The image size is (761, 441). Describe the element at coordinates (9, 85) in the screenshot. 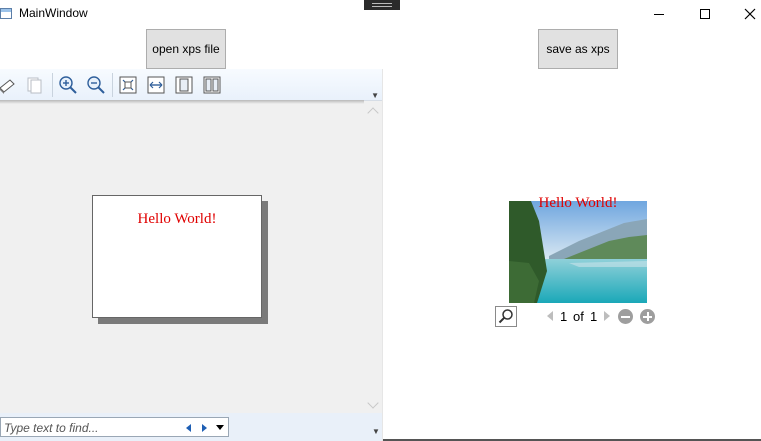

I see `print-icon` at that location.